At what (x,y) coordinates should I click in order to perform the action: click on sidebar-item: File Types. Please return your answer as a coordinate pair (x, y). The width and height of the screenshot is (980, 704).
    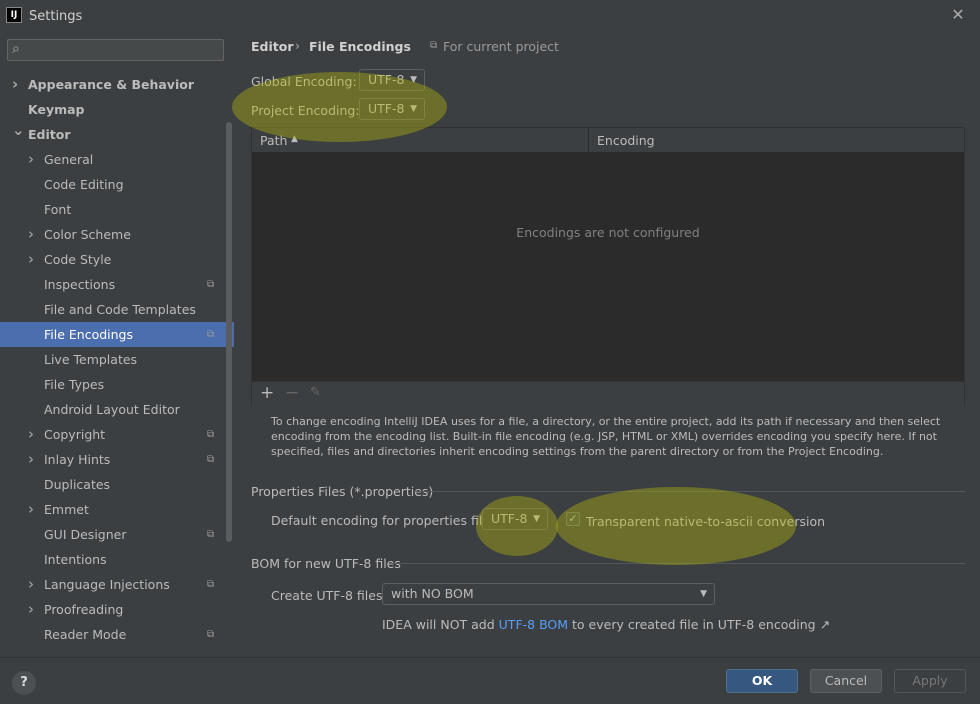
    Looking at the image, I should click on (117, 384).